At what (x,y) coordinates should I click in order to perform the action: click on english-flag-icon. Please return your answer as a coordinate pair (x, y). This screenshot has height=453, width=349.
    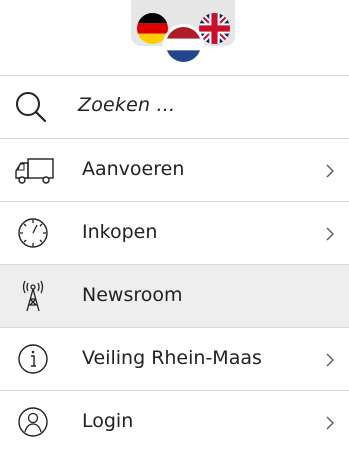
    Looking at the image, I should click on (214, 28).